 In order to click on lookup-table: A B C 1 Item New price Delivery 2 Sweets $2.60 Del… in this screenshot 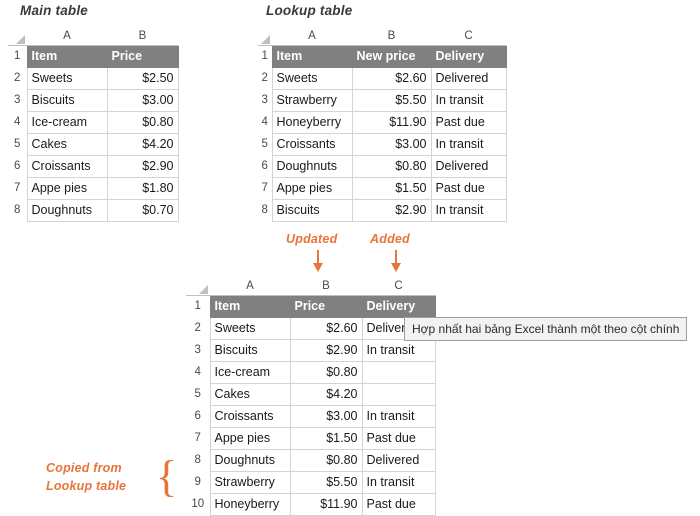, I will do `click(382, 125)`.